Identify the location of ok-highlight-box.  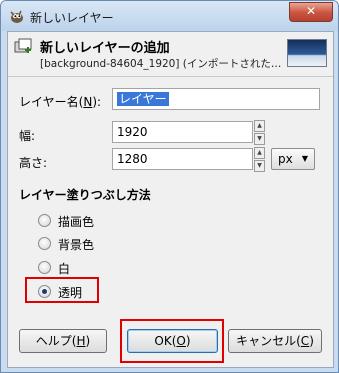
(172, 341).